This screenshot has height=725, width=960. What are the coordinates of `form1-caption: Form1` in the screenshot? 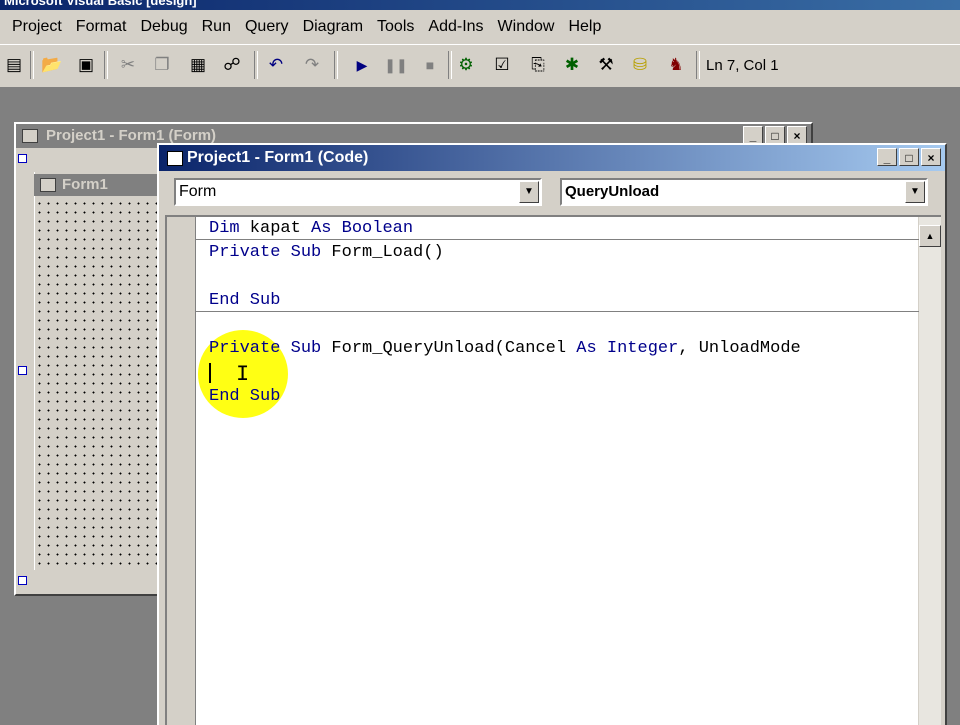 It's located at (85, 184).